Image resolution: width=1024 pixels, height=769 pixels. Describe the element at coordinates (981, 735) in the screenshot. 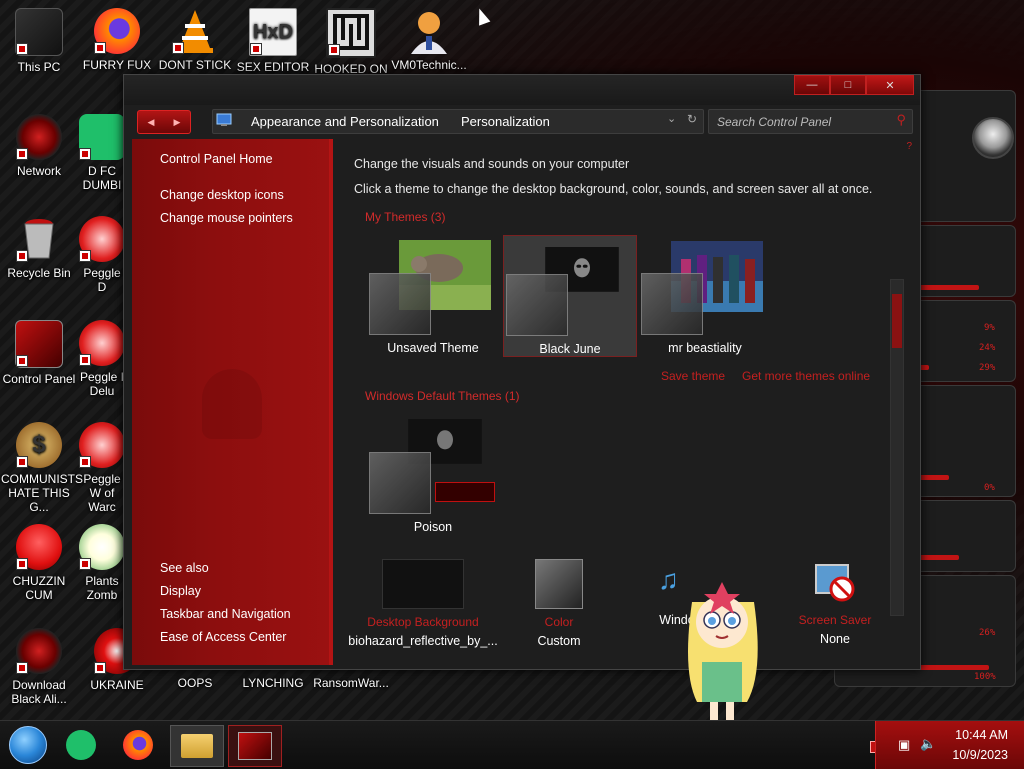

I see `clock-time: 10:44 AM` at that location.